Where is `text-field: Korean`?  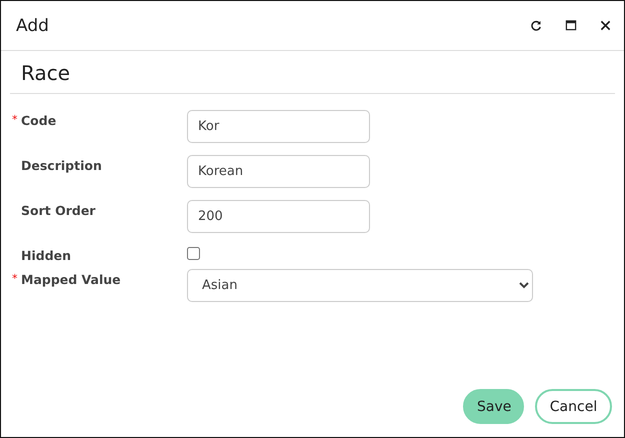 text-field: Korean is located at coordinates (278, 171).